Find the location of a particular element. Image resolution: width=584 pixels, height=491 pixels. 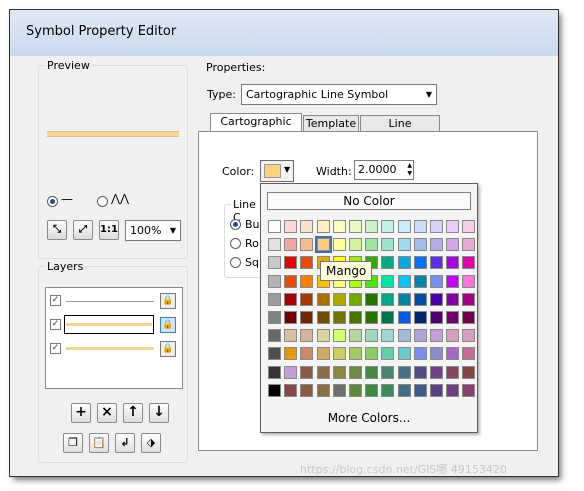

width-spinner: 2.0000 ▲ ▼ is located at coordinates (384, 170).